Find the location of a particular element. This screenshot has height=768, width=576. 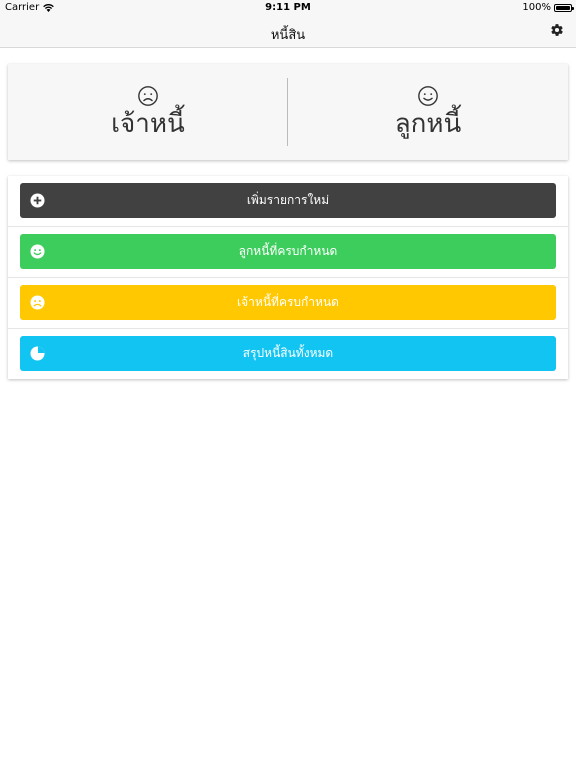

list-item: สรุปหนี้สินทั้งหมด is located at coordinates (288, 354).